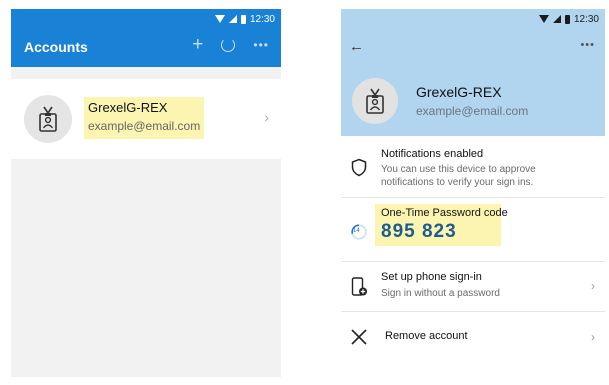  I want to click on phone-signin-subtitle: Sign in without a password, so click(440, 293).